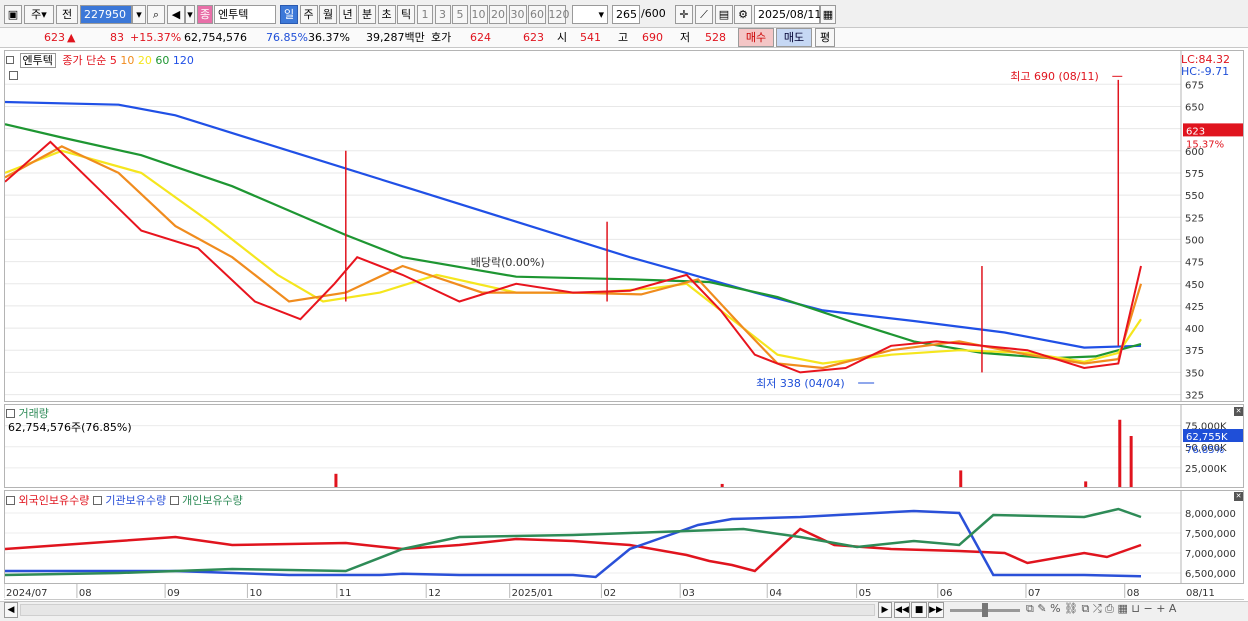 Image resolution: width=1248 pixels, height=621 pixels. Describe the element at coordinates (478, 14) in the screenshot. I see `interval-button-10: 10` at that location.